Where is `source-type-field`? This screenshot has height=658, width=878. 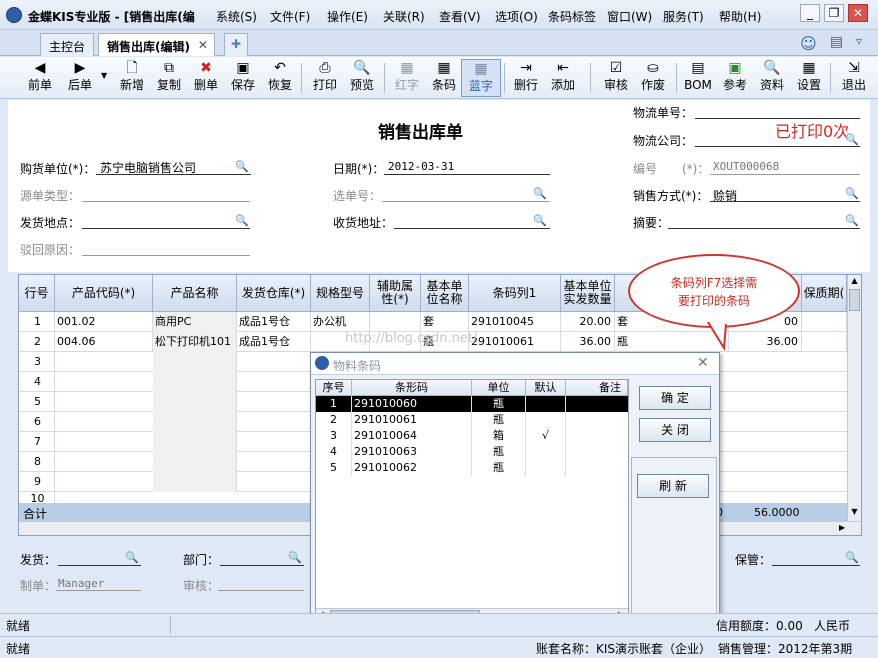 source-type-field is located at coordinates (166, 201).